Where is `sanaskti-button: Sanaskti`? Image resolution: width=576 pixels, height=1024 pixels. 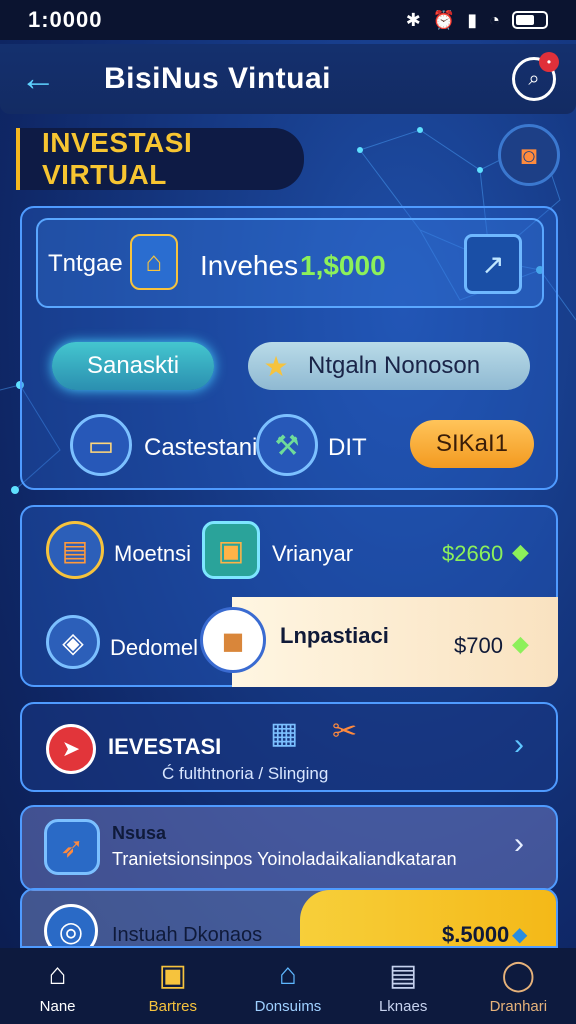
sanaskti-button: Sanaskti is located at coordinates (133, 366).